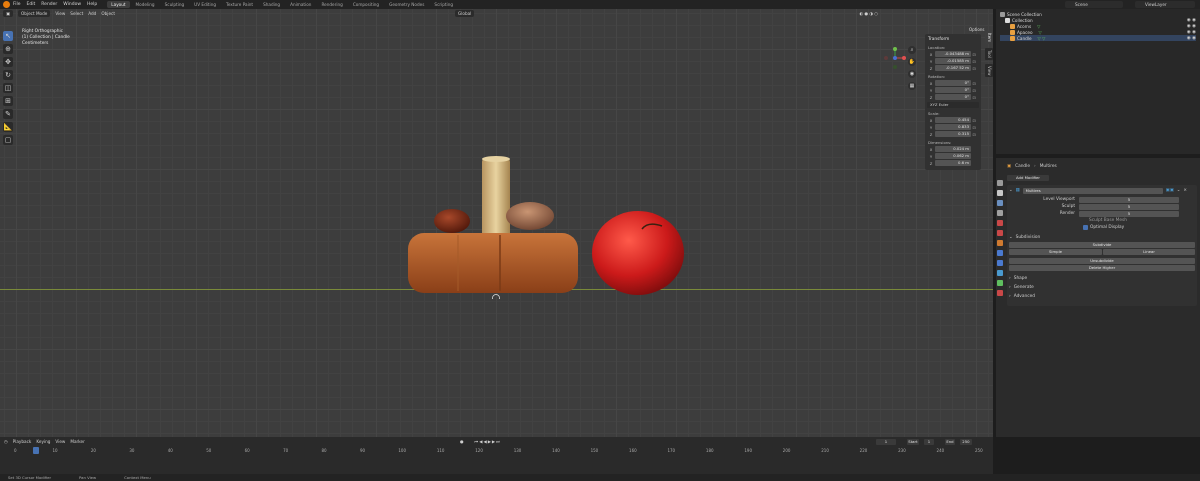  Describe the element at coordinates (22, 441) in the screenshot. I see `timeline-menu-playback: Playback` at that location.